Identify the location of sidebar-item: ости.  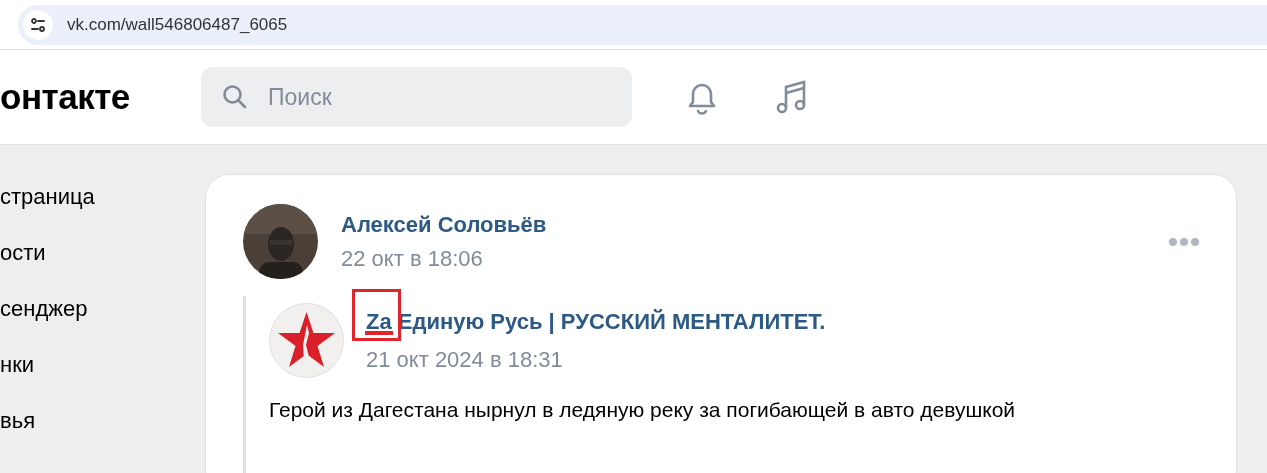
(102, 253).